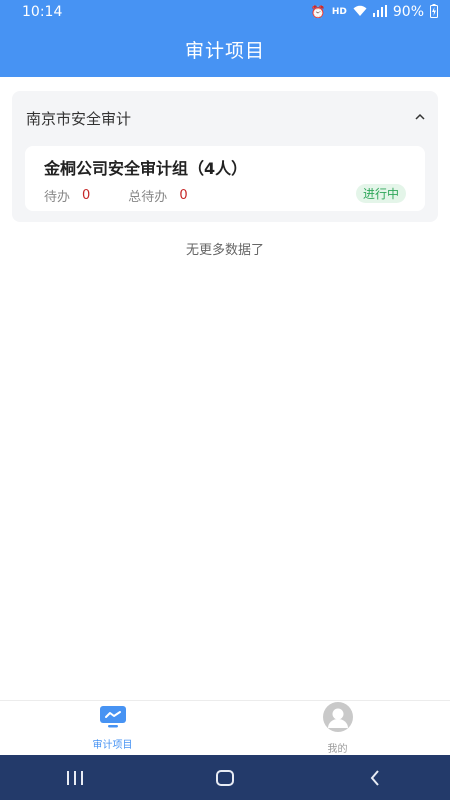 The height and width of the screenshot is (800, 450). What do you see at coordinates (337, 749) in the screenshot?
I see `tab-profile-label: 我的` at bounding box center [337, 749].